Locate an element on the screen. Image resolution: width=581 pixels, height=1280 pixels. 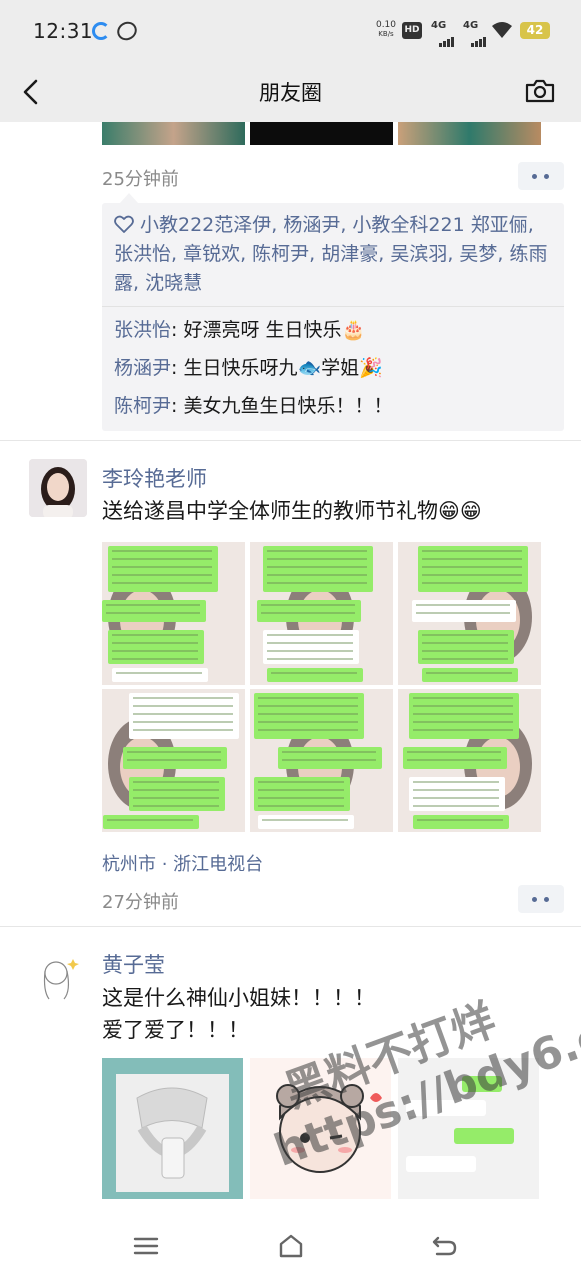
back-icon is located at coordinates (444, 1246).